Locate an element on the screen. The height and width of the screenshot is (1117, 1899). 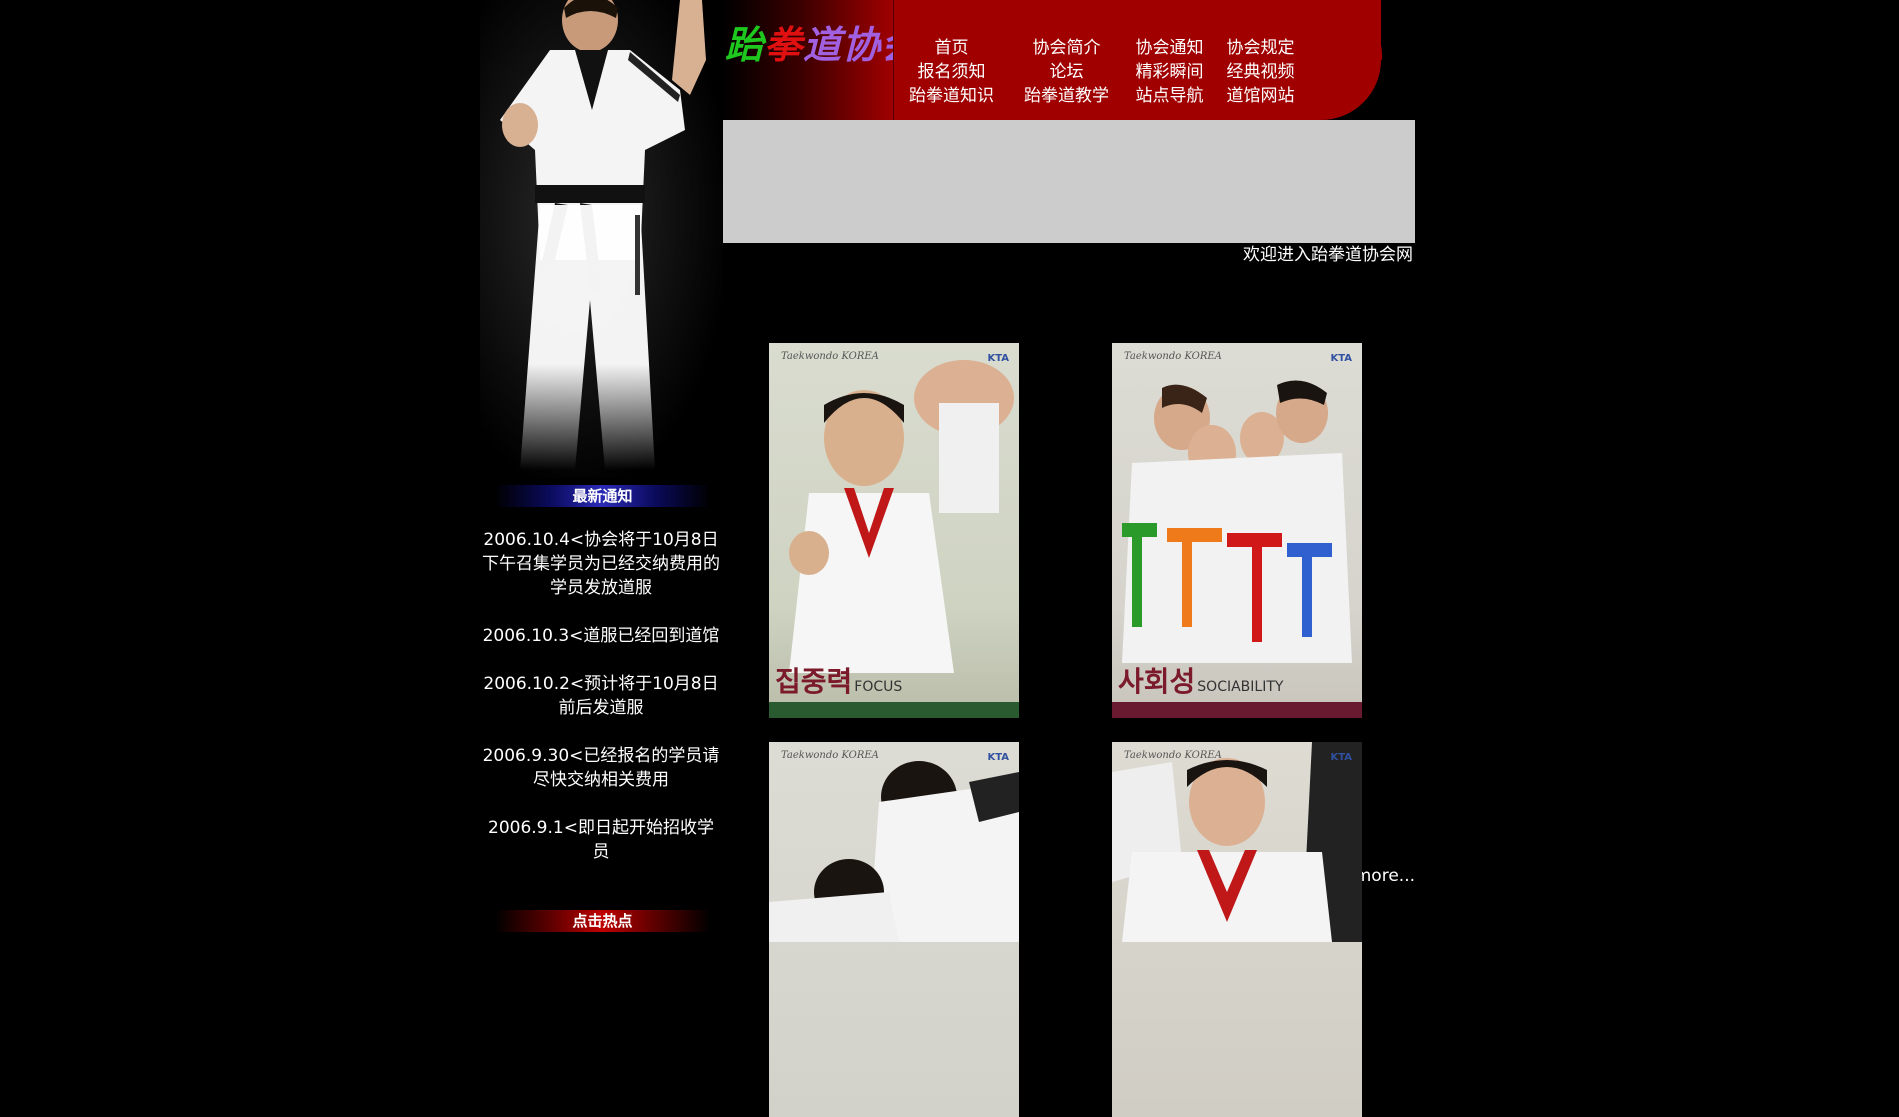
nav-about: 协会简介 is located at coordinates (1066, 48).